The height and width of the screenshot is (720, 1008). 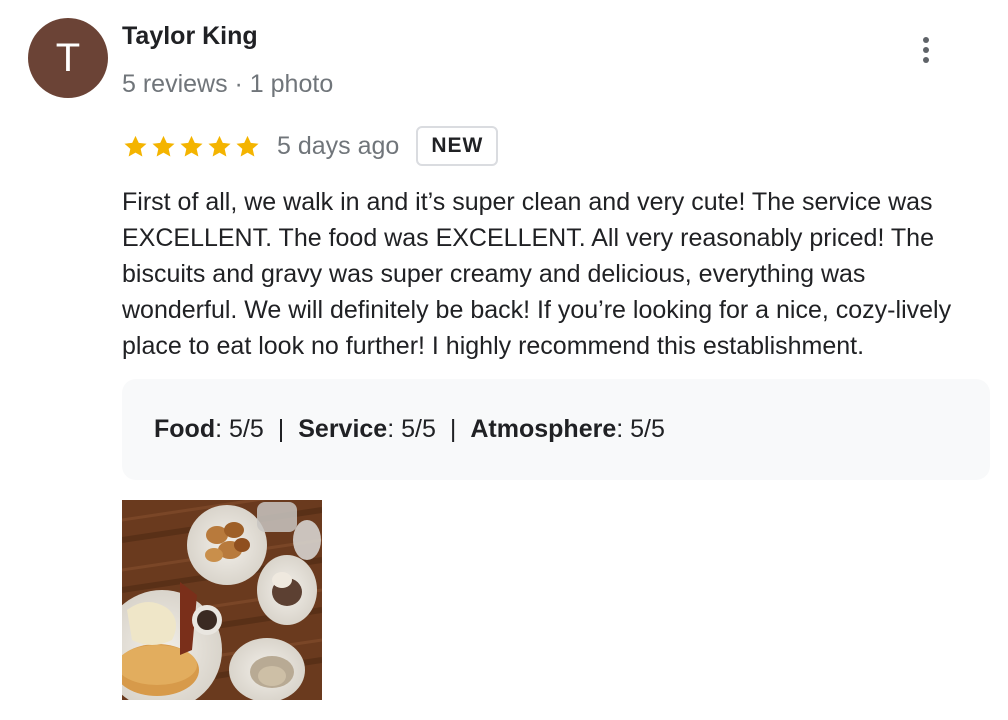 I want to click on reviewer-name: Taylor King, so click(x=190, y=36).